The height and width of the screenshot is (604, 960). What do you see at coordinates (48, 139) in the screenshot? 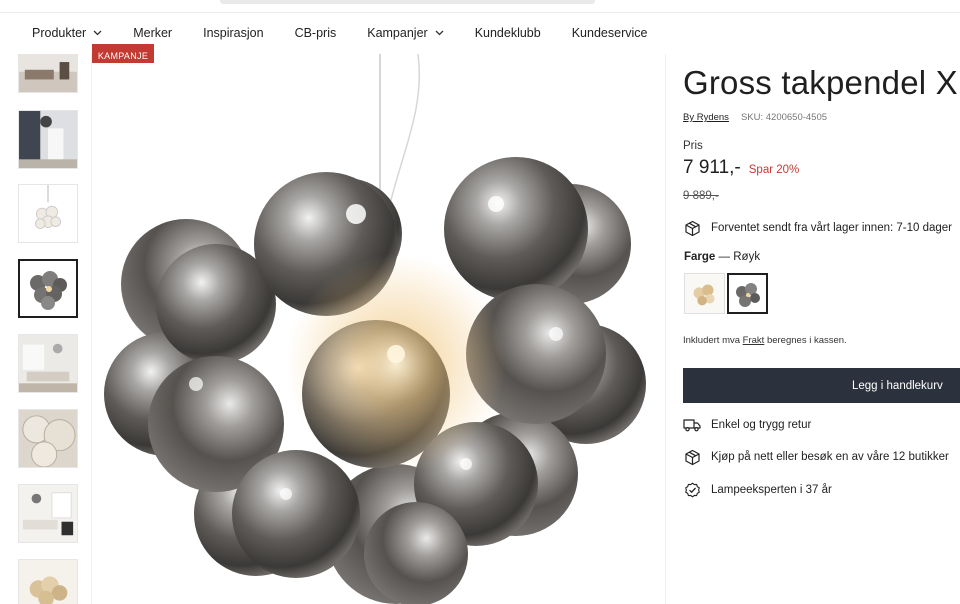
I see `thumbnail-room-dark-wall` at bounding box center [48, 139].